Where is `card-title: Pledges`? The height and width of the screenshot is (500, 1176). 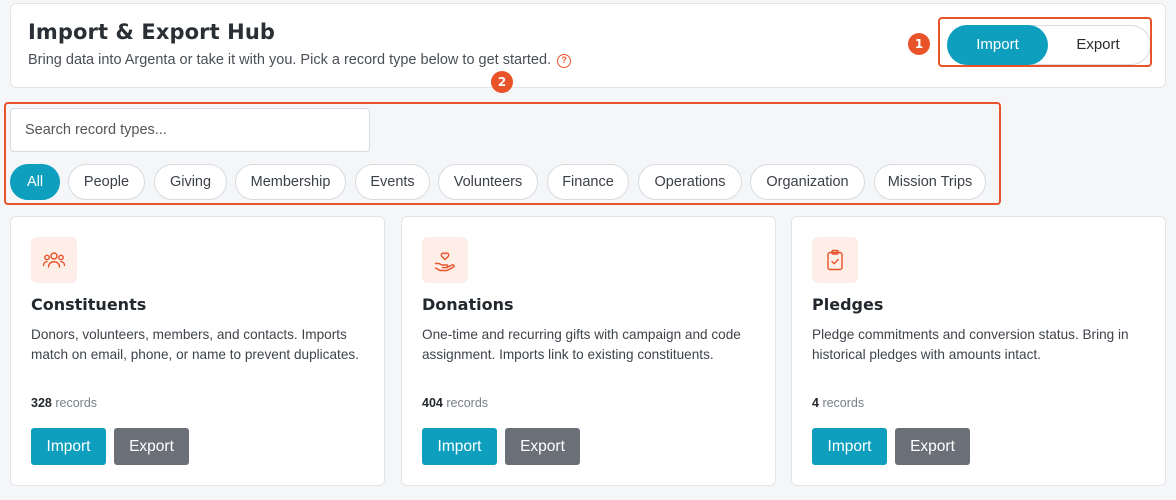 card-title: Pledges is located at coordinates (848, 304).